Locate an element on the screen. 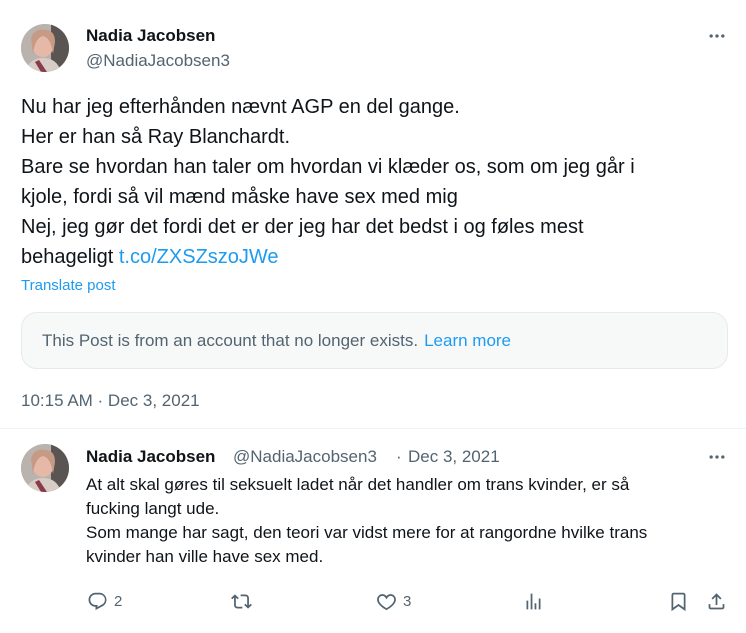  reply-avatar is located at coordinates (45, 468).